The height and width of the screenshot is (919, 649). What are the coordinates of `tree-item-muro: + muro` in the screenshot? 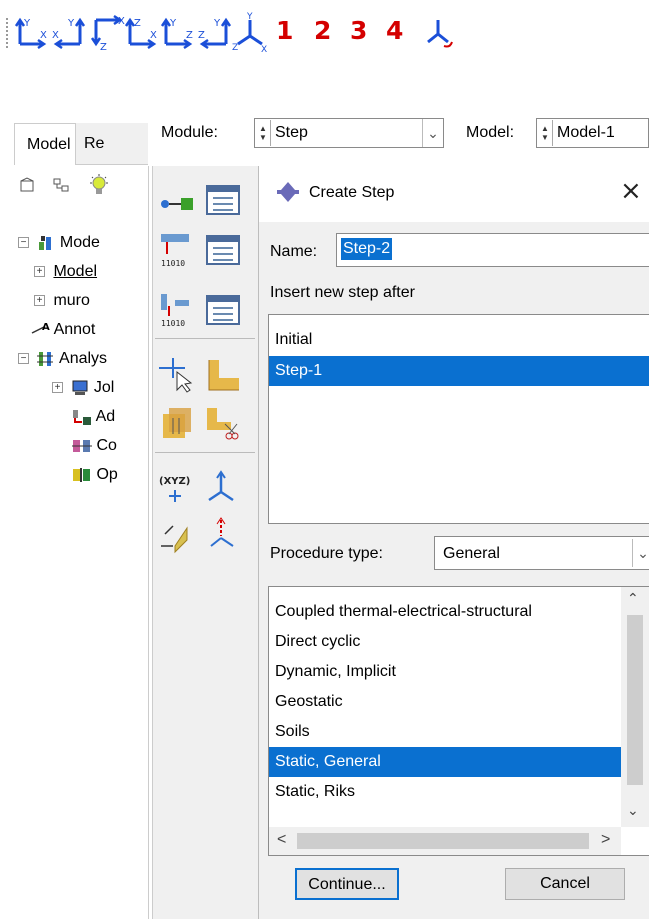 It's located at (62, 301).